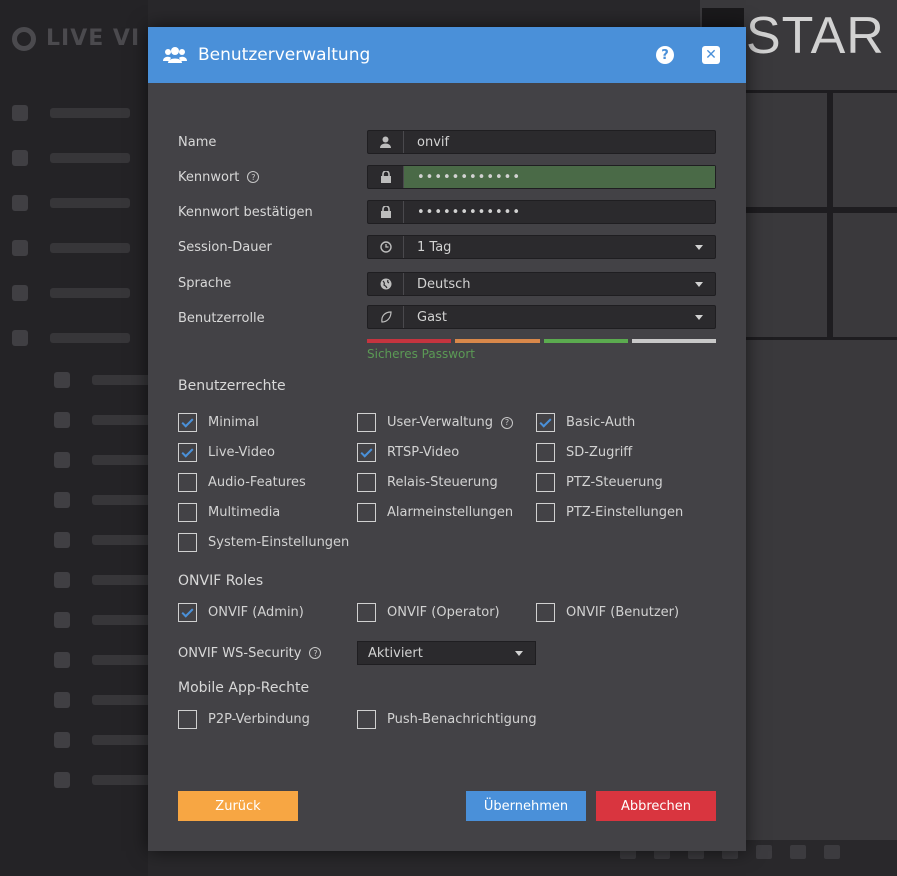 The image size is (897, 876). What do you see at coordinates (197, 142) in the screenshot?
I see `name-label: Name` at bounding box center [197, 142].